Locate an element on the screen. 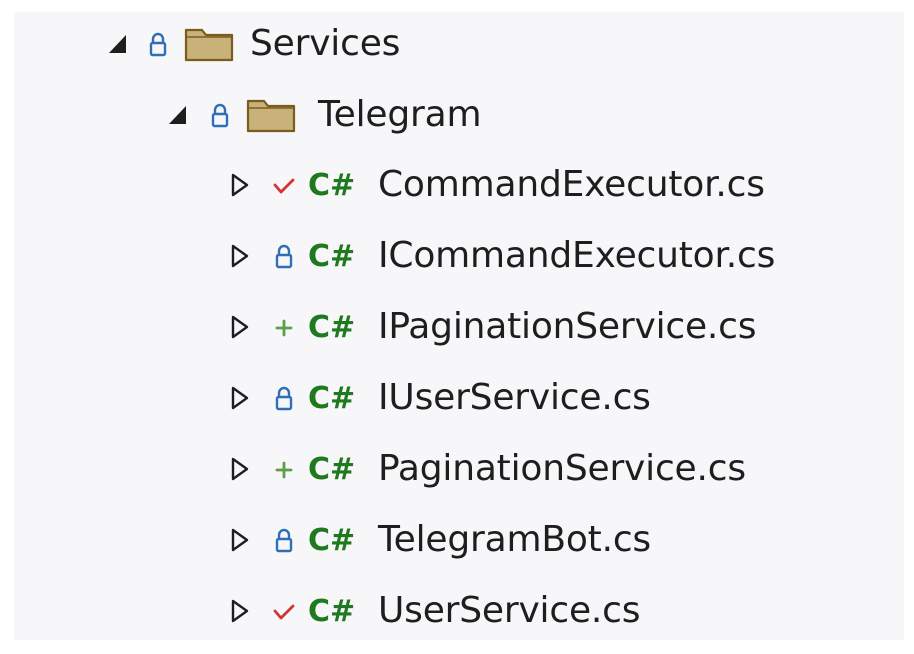 This screenshot has width=914, height=654. tree-row-file: C# IPaginationService.cs is located at coordinates (459, 327).